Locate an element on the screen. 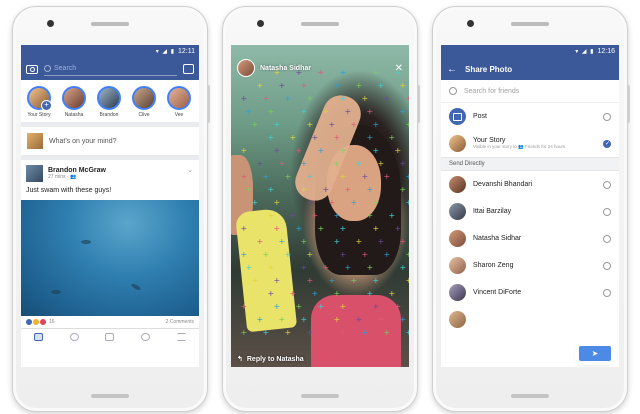 This screenshot has width=640, height=414. share-option-post: Post is located at coordinates (530, 116).